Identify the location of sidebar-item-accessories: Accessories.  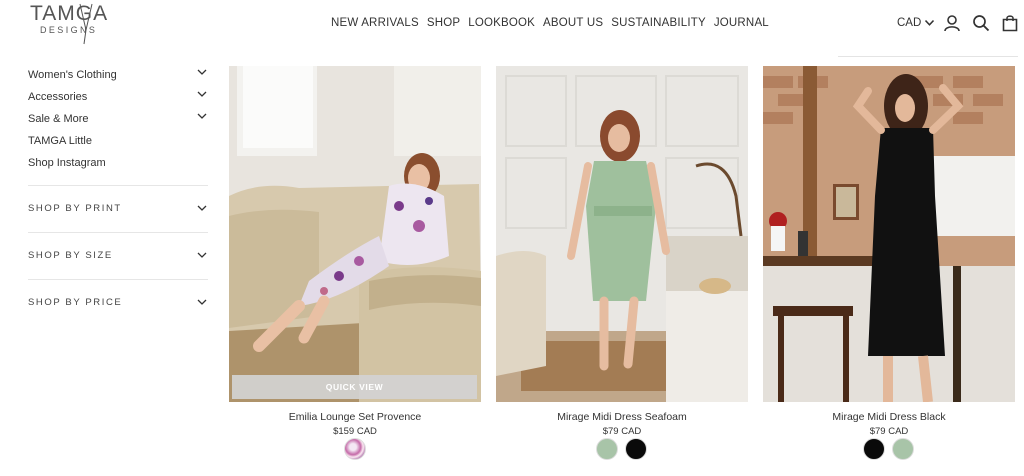
(57, 97).